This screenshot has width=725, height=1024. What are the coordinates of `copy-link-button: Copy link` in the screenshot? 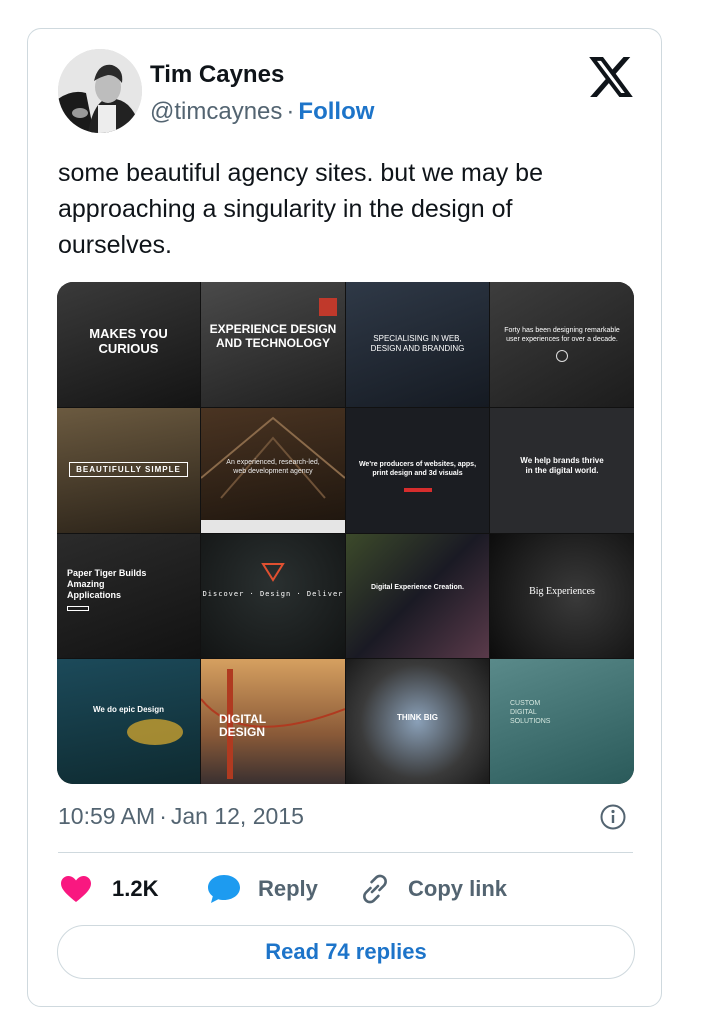 It's located at (432, 889).